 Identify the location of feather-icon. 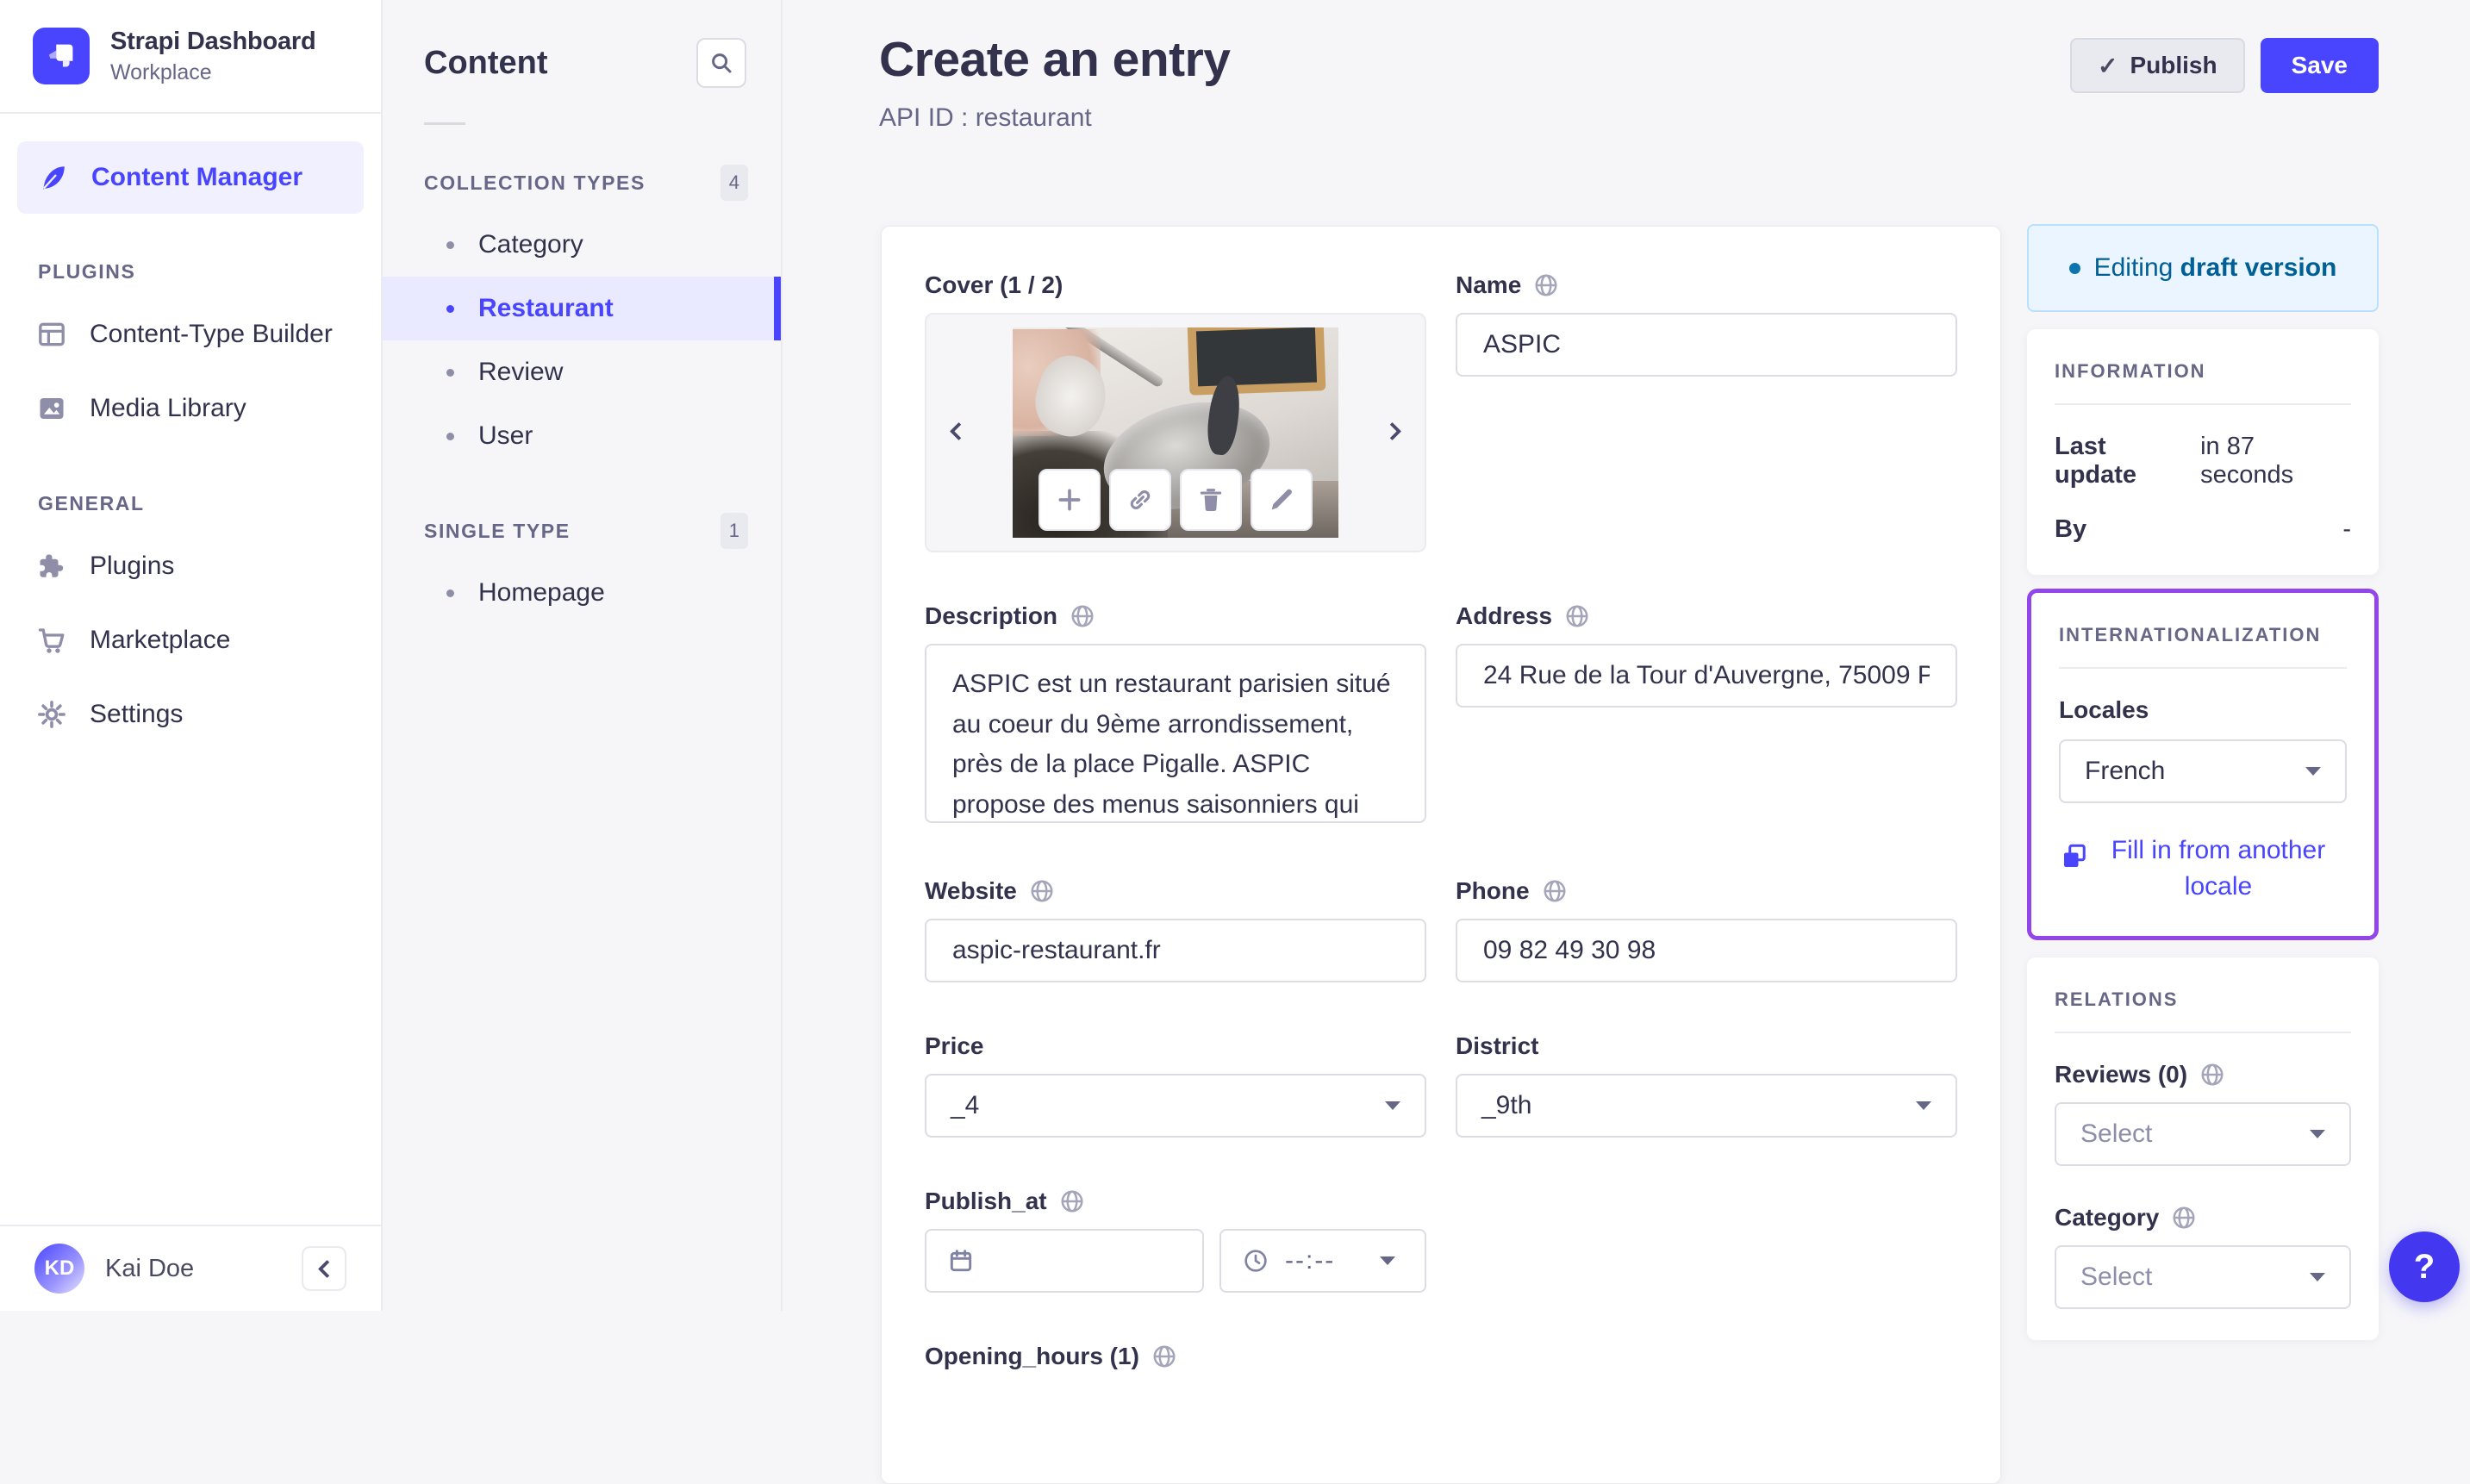
(53, 178).